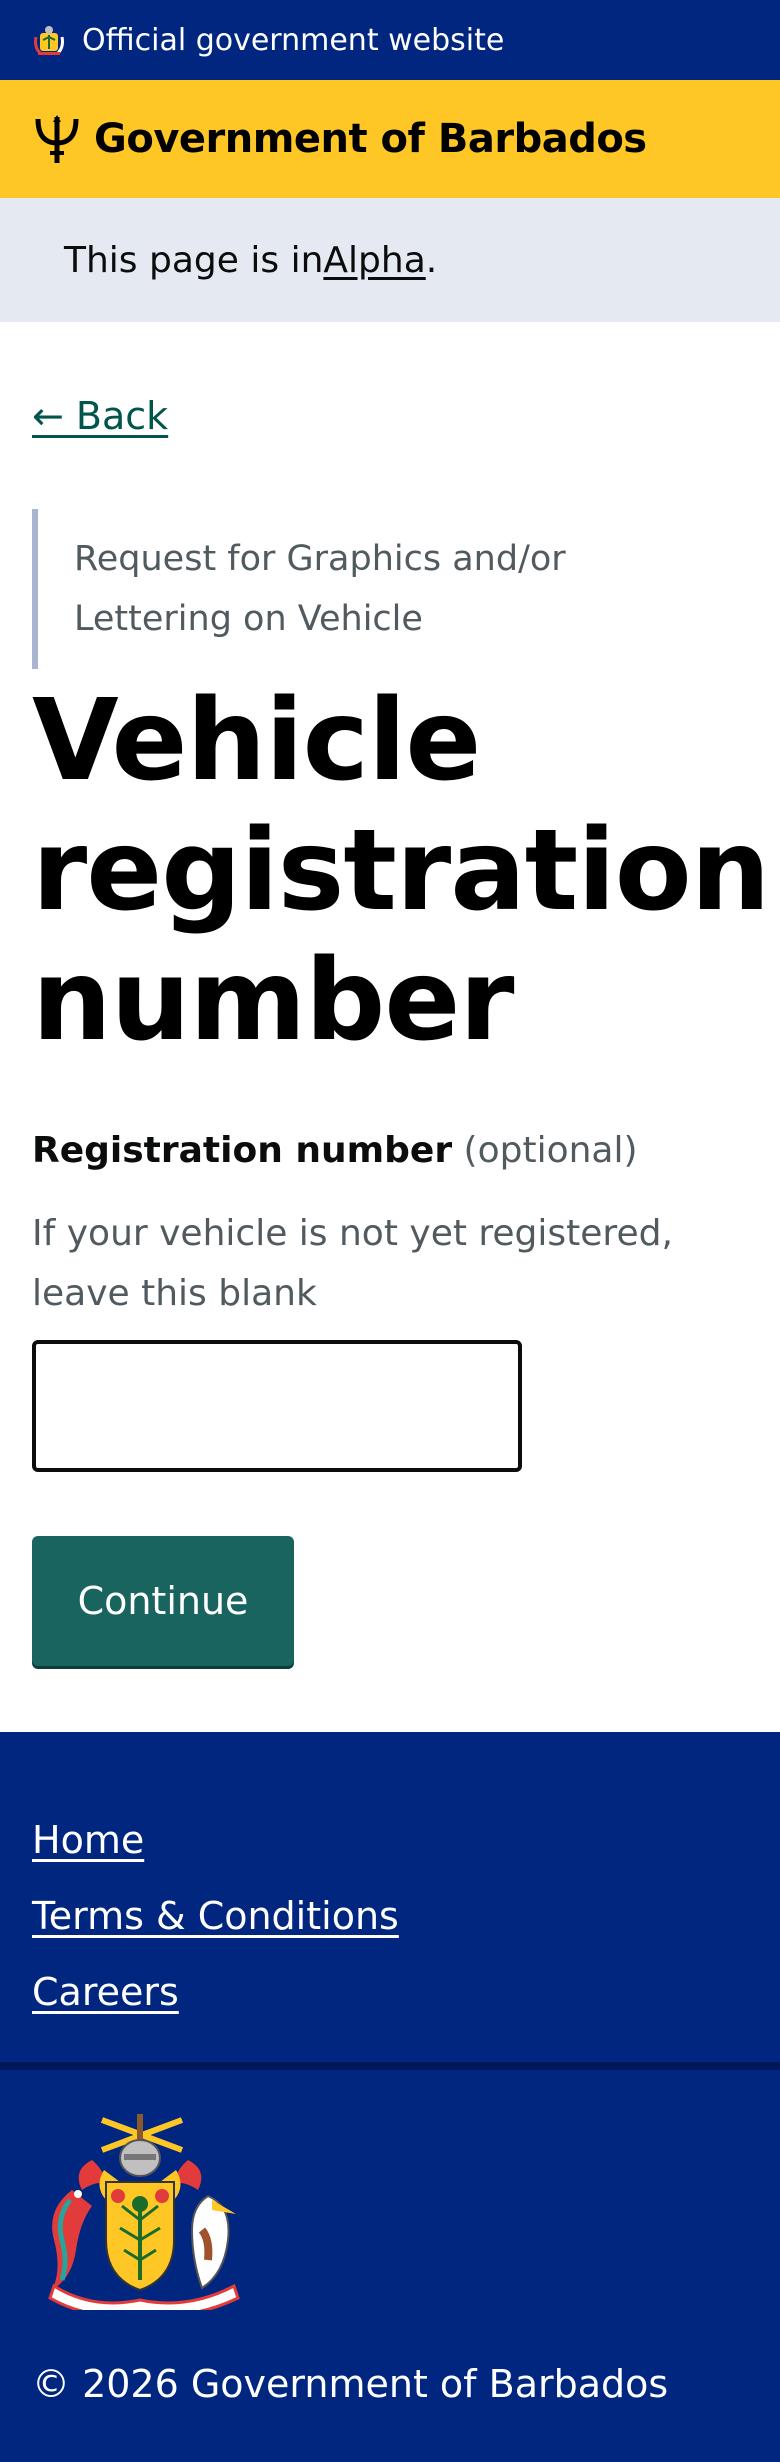 The height and width of the screenshot is (2462, 780). I want to click on phase-banner-suffix: ., so click(431, 260).